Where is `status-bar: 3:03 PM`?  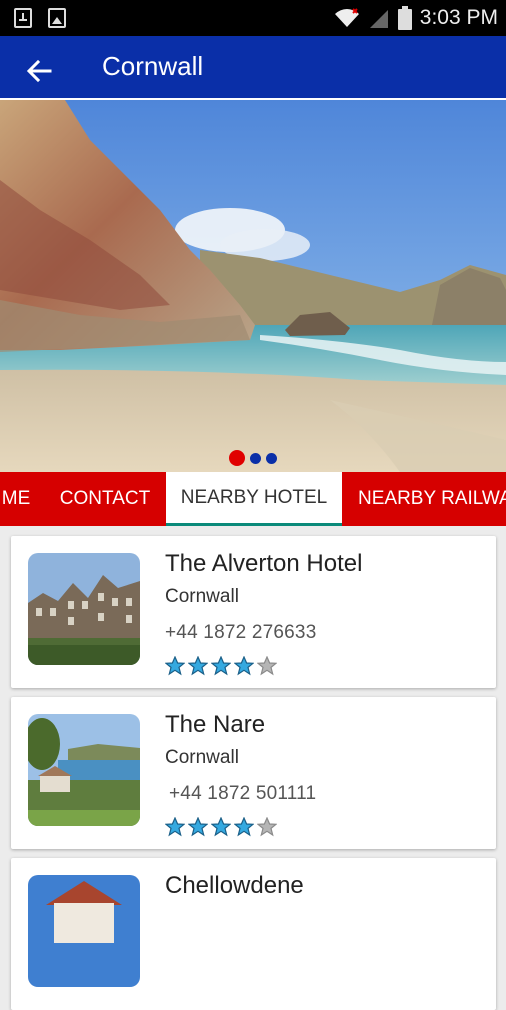 status-bar: 3:03 PM is located at coordinates (253, 18).